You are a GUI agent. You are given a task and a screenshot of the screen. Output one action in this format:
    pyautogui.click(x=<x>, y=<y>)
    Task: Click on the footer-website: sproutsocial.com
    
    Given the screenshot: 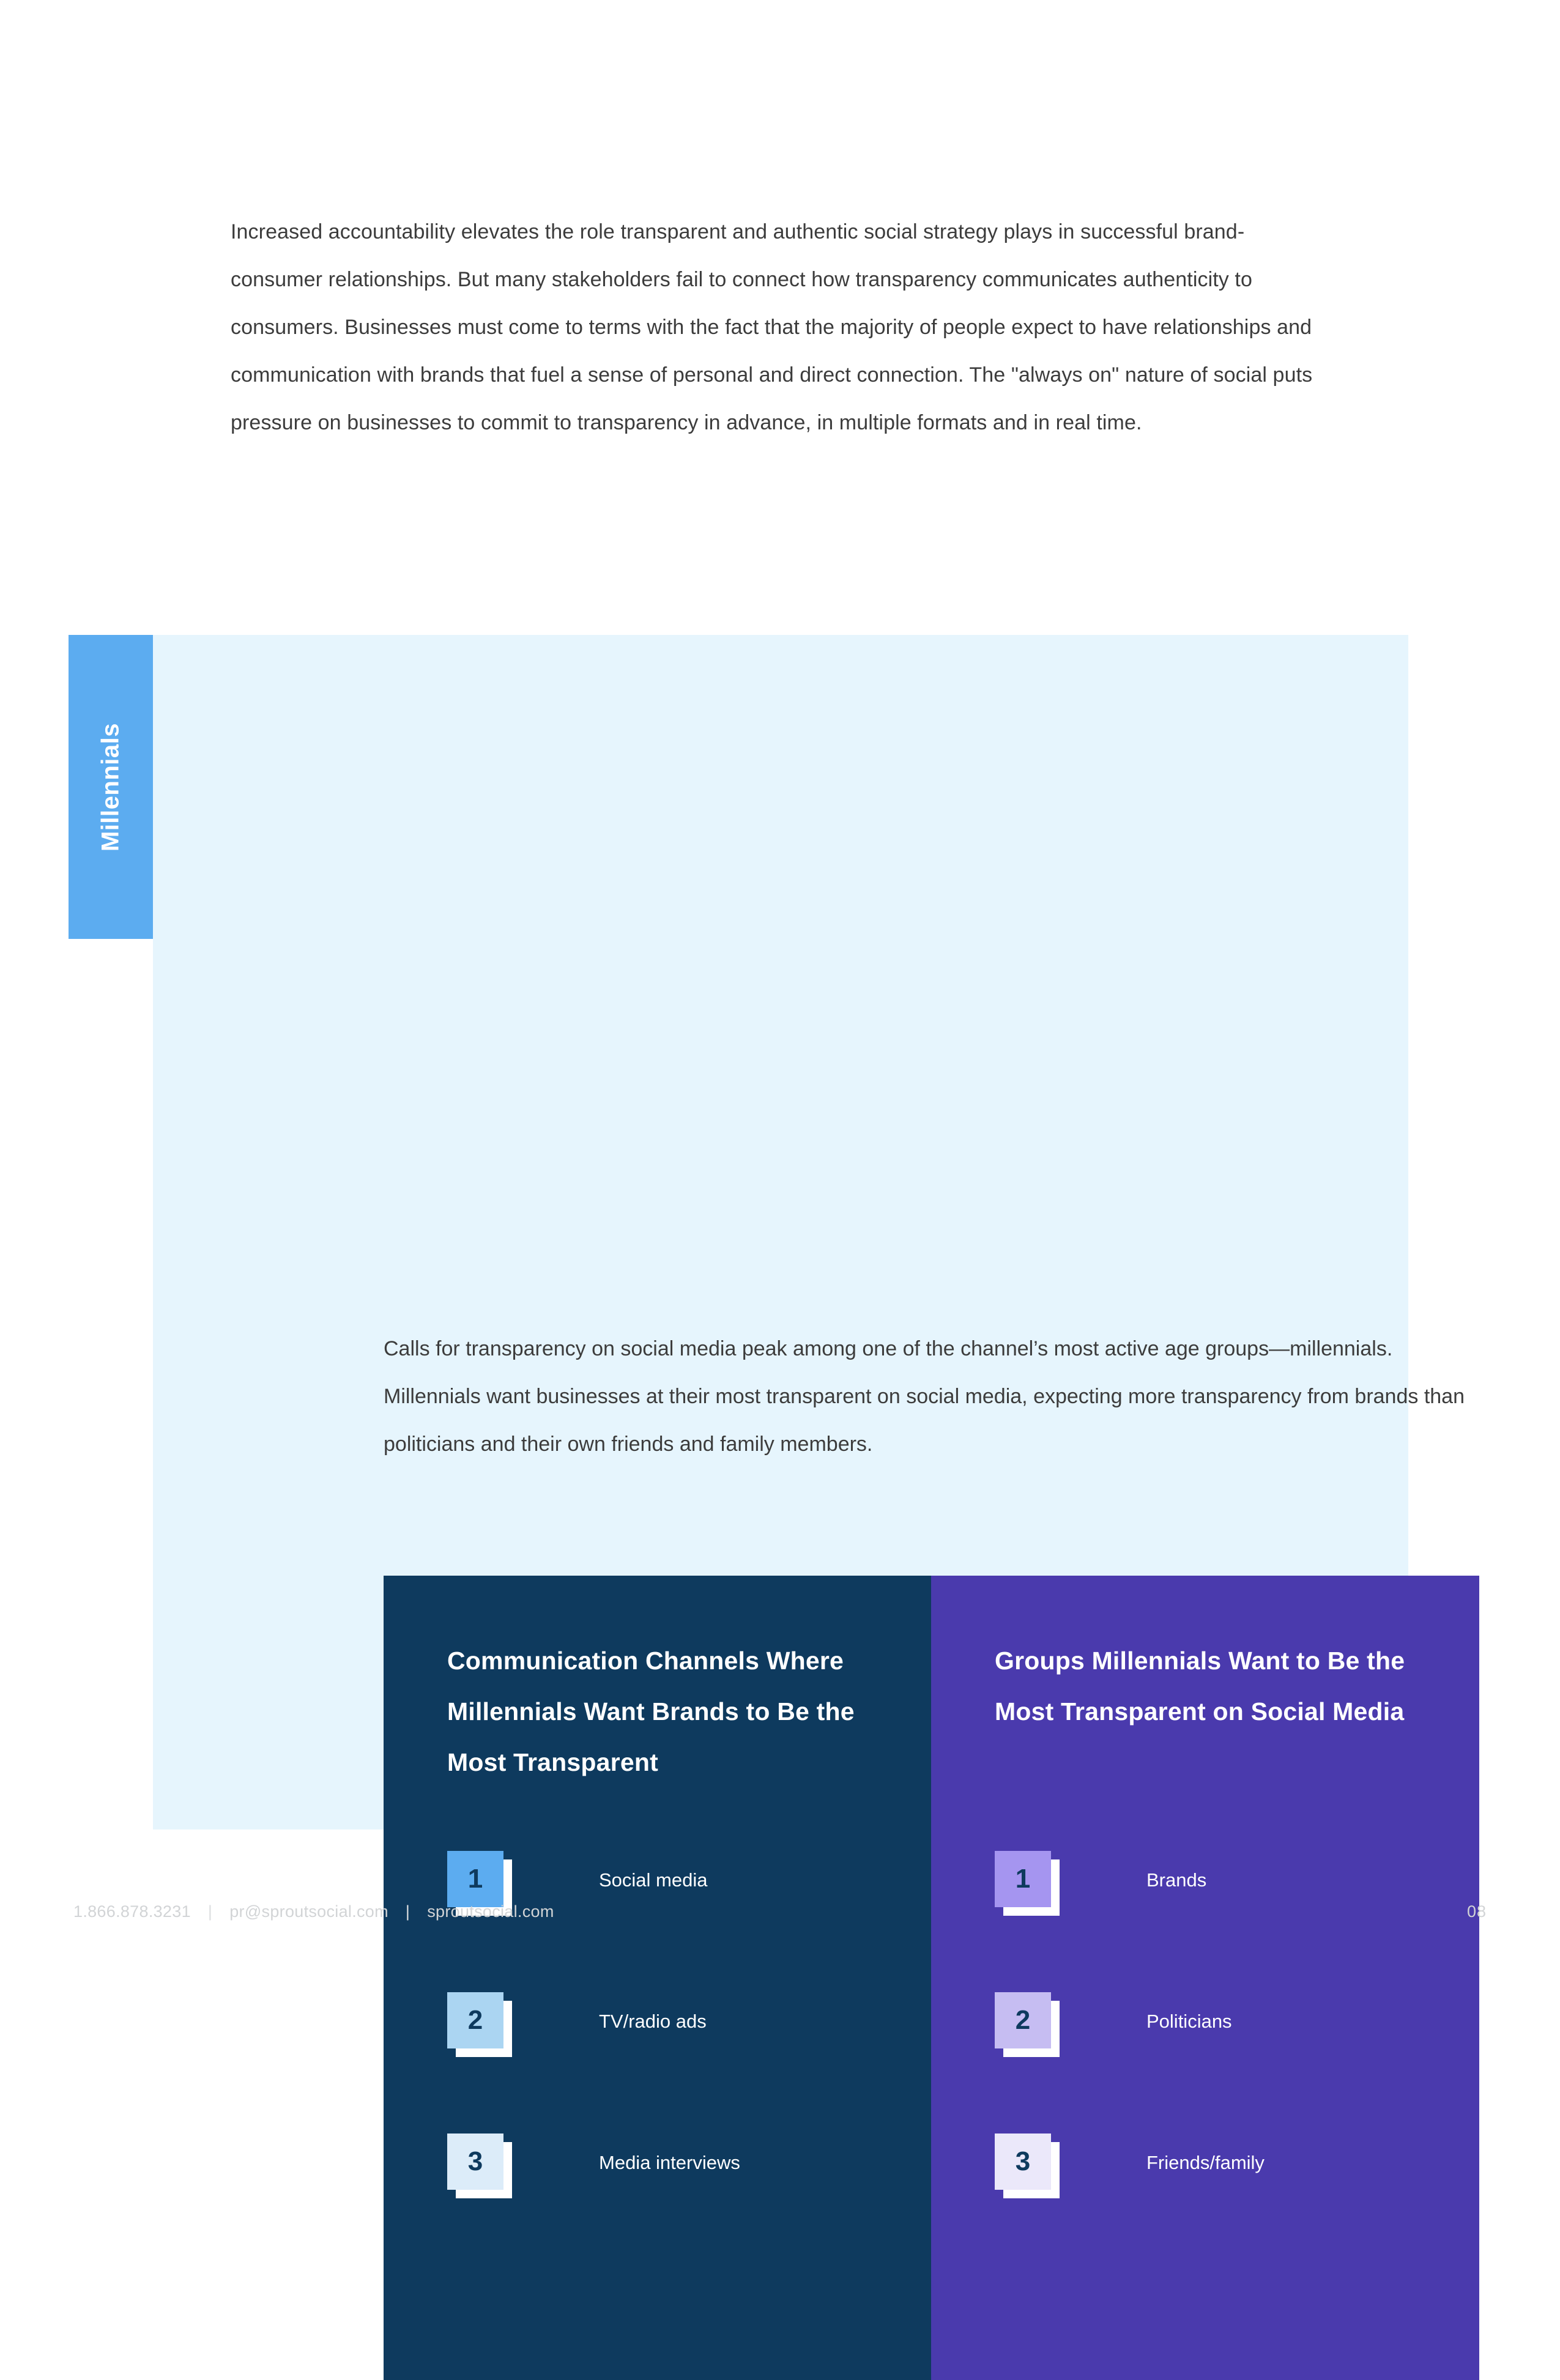 What is the action you would take?
    pyautogui.click(x=491, y=1911)
    